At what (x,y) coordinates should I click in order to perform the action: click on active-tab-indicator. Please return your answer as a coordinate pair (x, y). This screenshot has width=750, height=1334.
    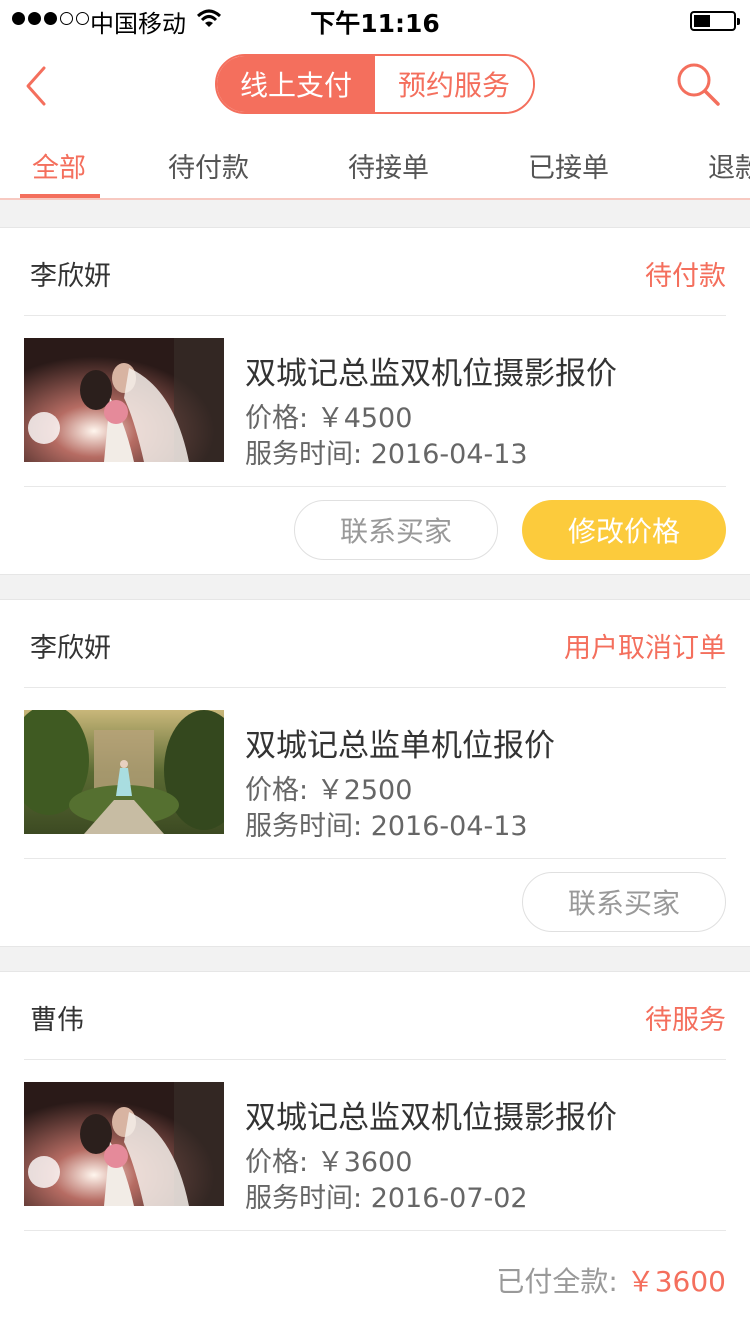
    Looking at the image, I should click on (60, 196).